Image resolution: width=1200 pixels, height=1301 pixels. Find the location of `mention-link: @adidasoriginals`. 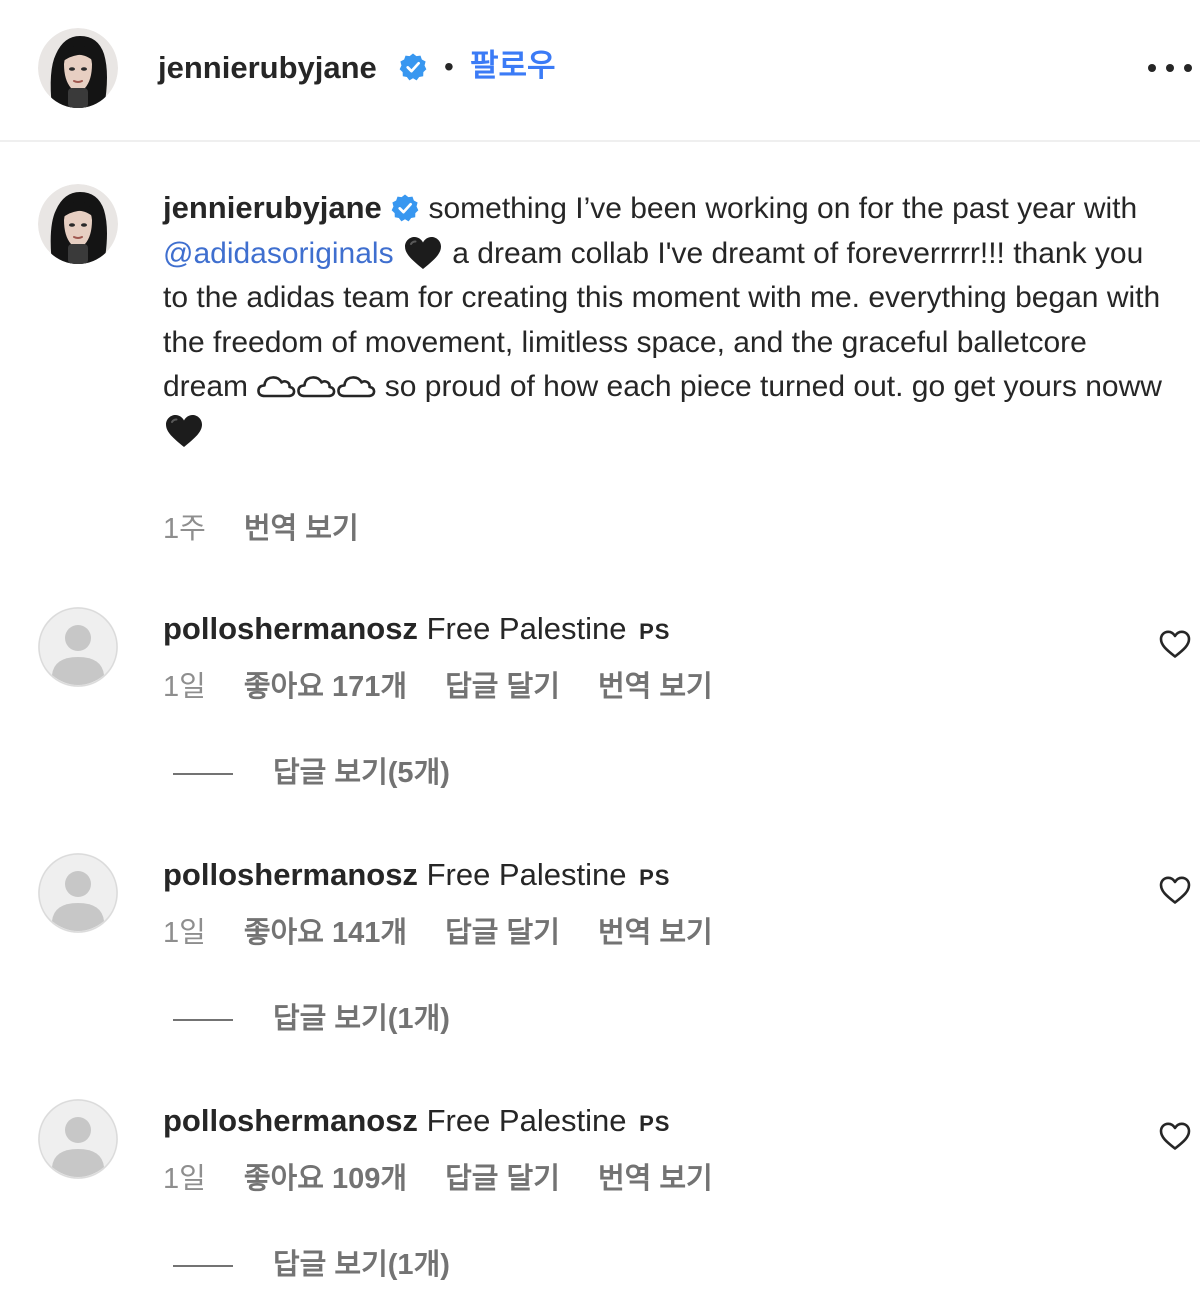

mention-link: @adidasoriginals is located at coordinates (278, 253).